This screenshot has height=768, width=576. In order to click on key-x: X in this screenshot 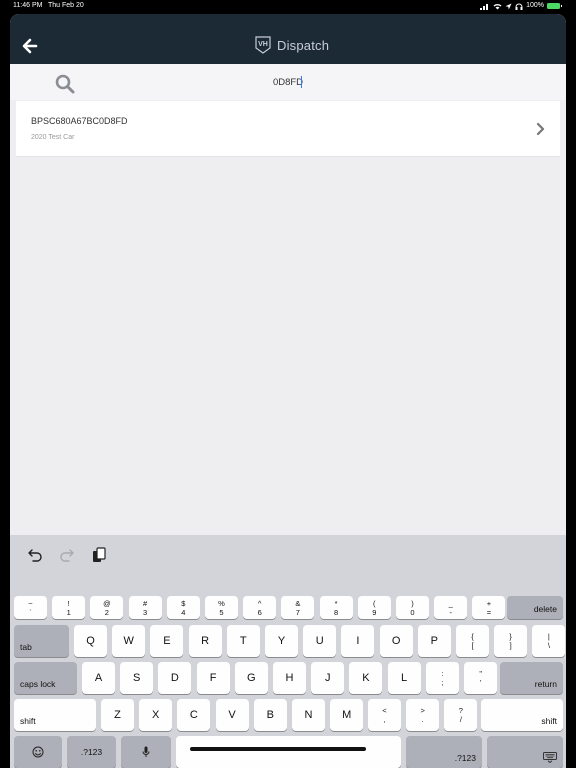, I will do `click(156, 715)`.